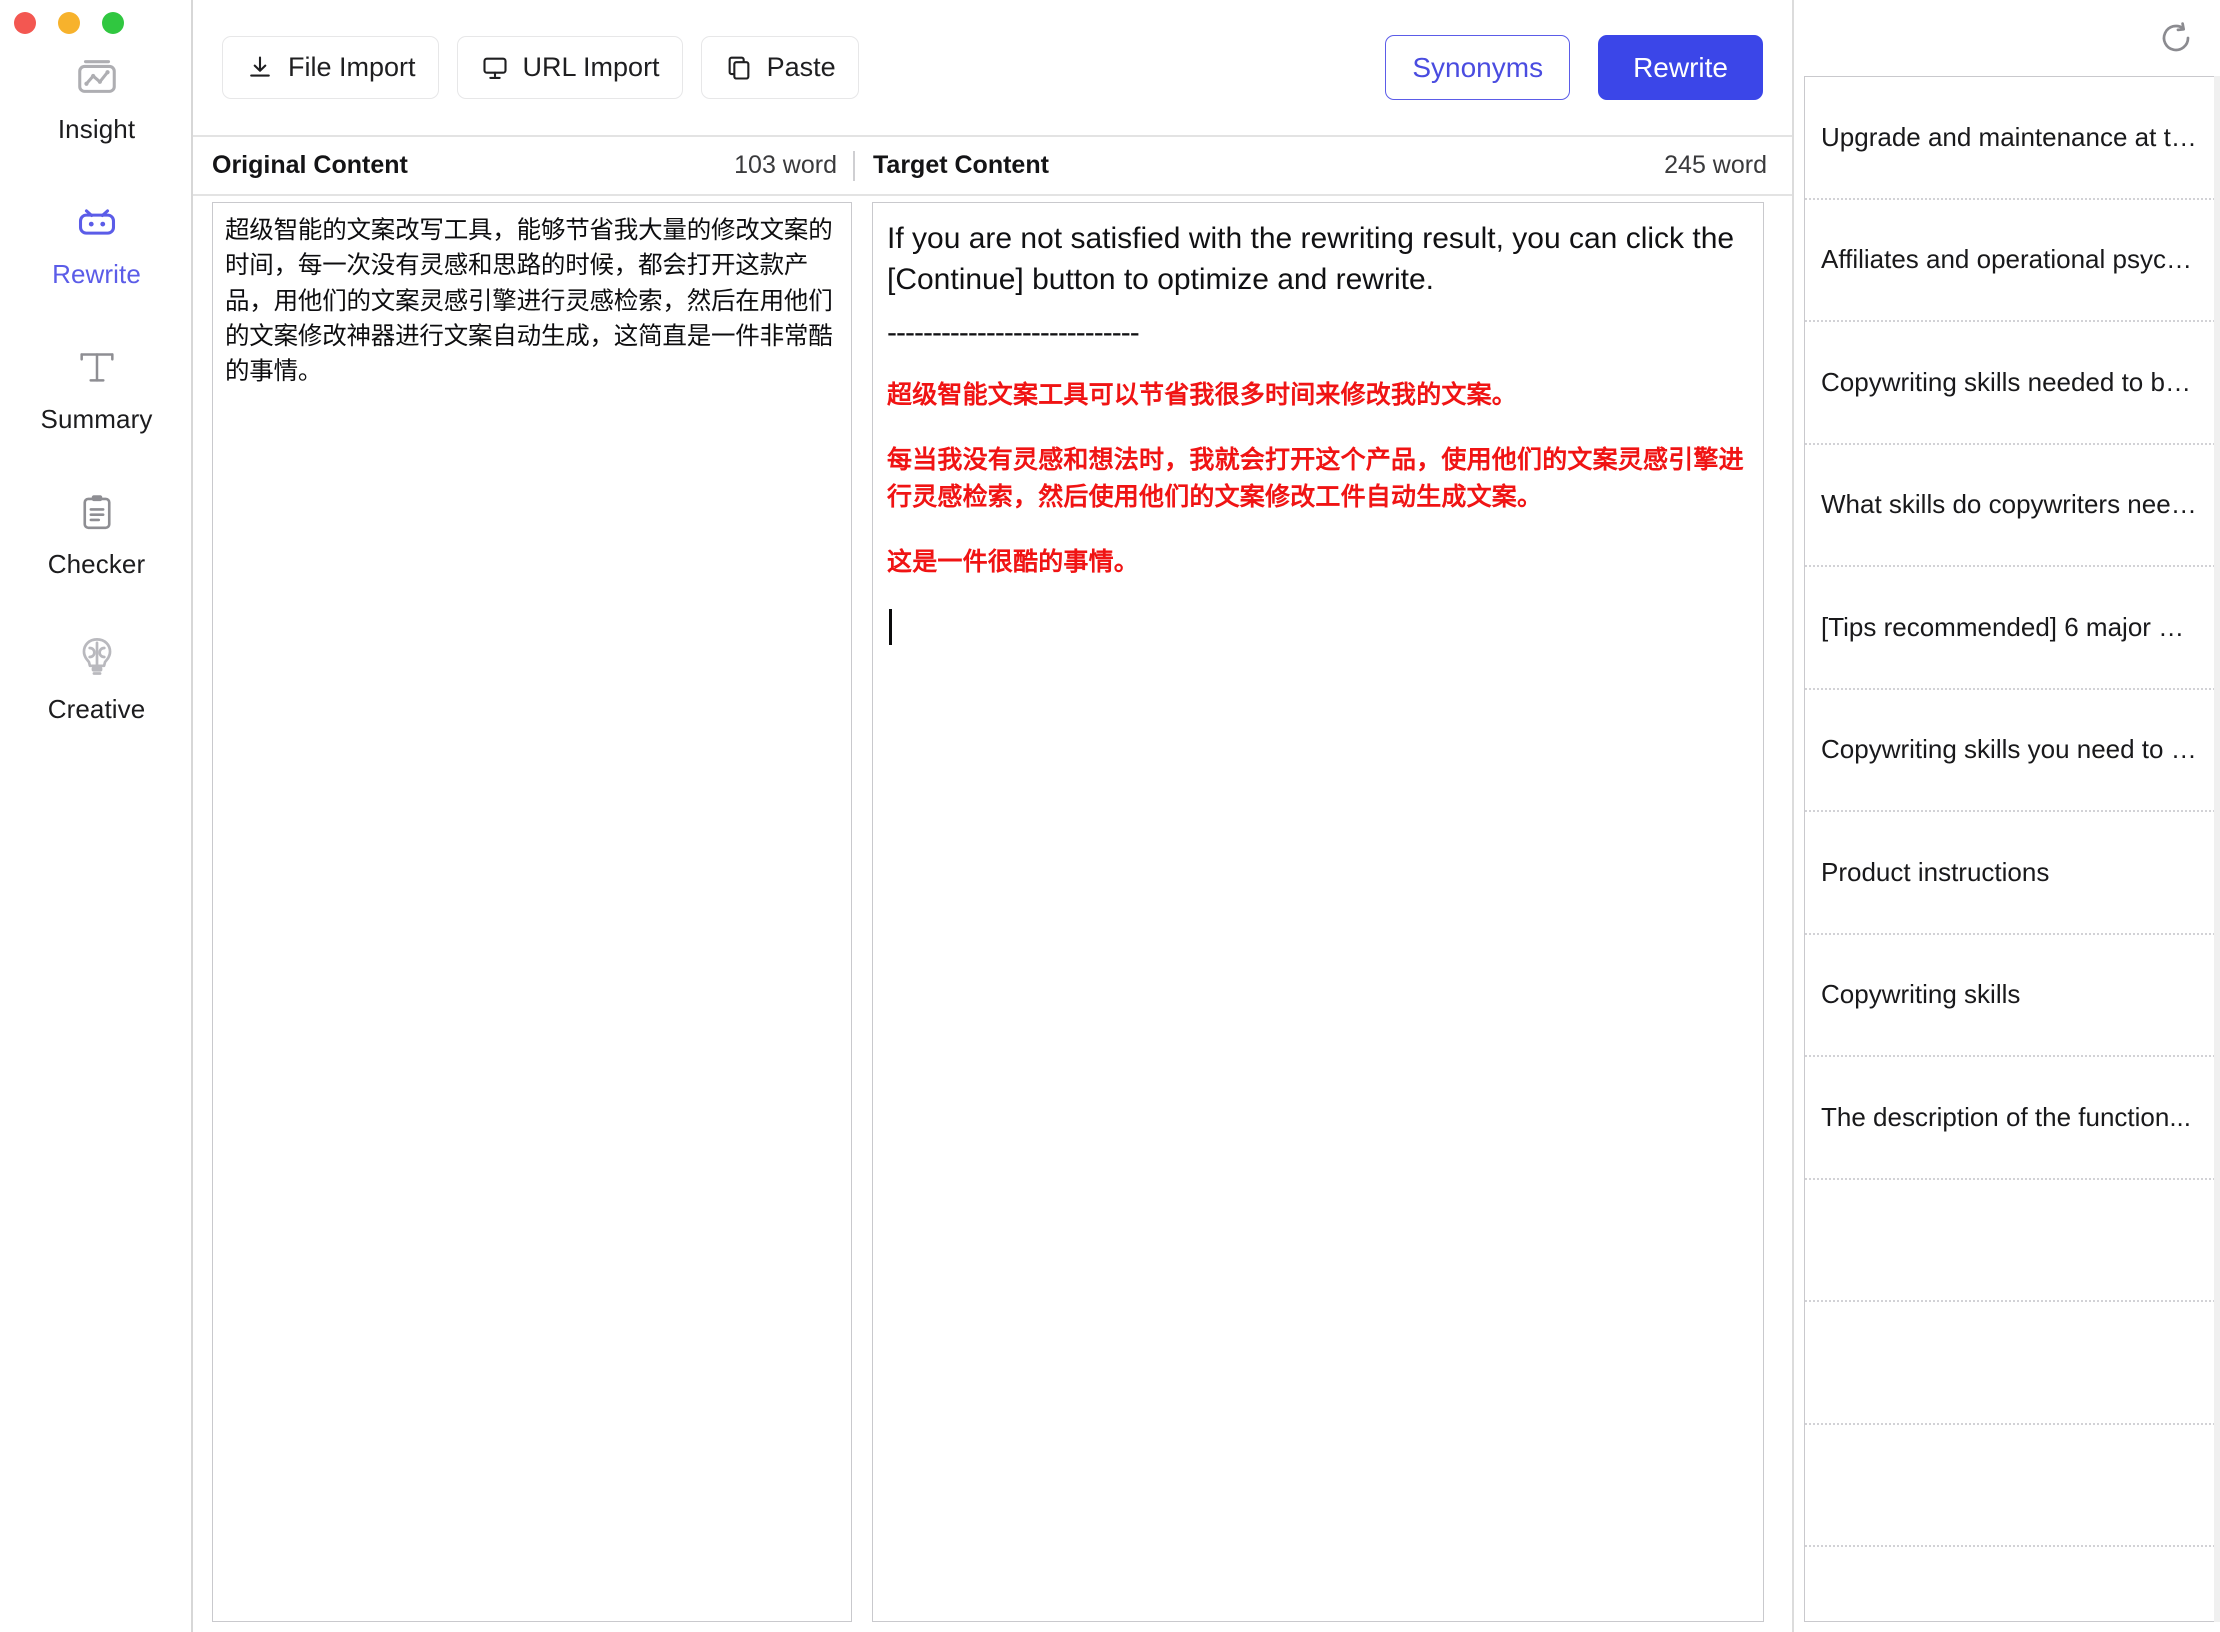  I want to click on sidebar-item-label: Checker, so click(96, 564).